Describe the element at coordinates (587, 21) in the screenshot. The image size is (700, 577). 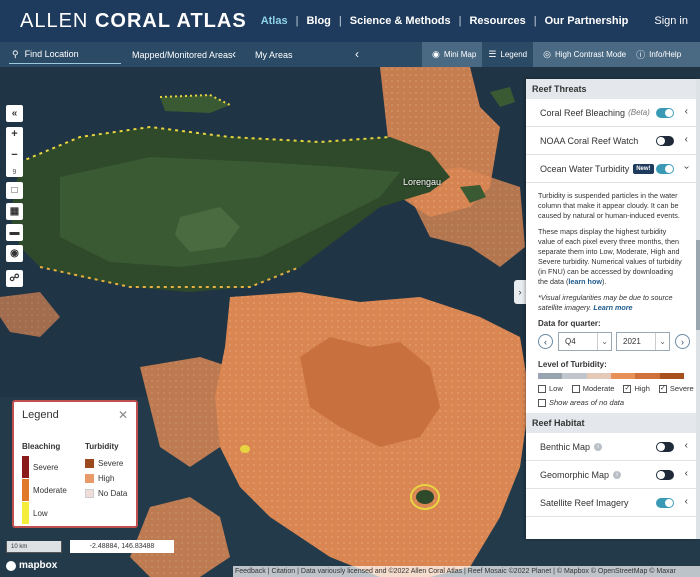
I see `nav-our-partnership: Our Partnership` at that location.